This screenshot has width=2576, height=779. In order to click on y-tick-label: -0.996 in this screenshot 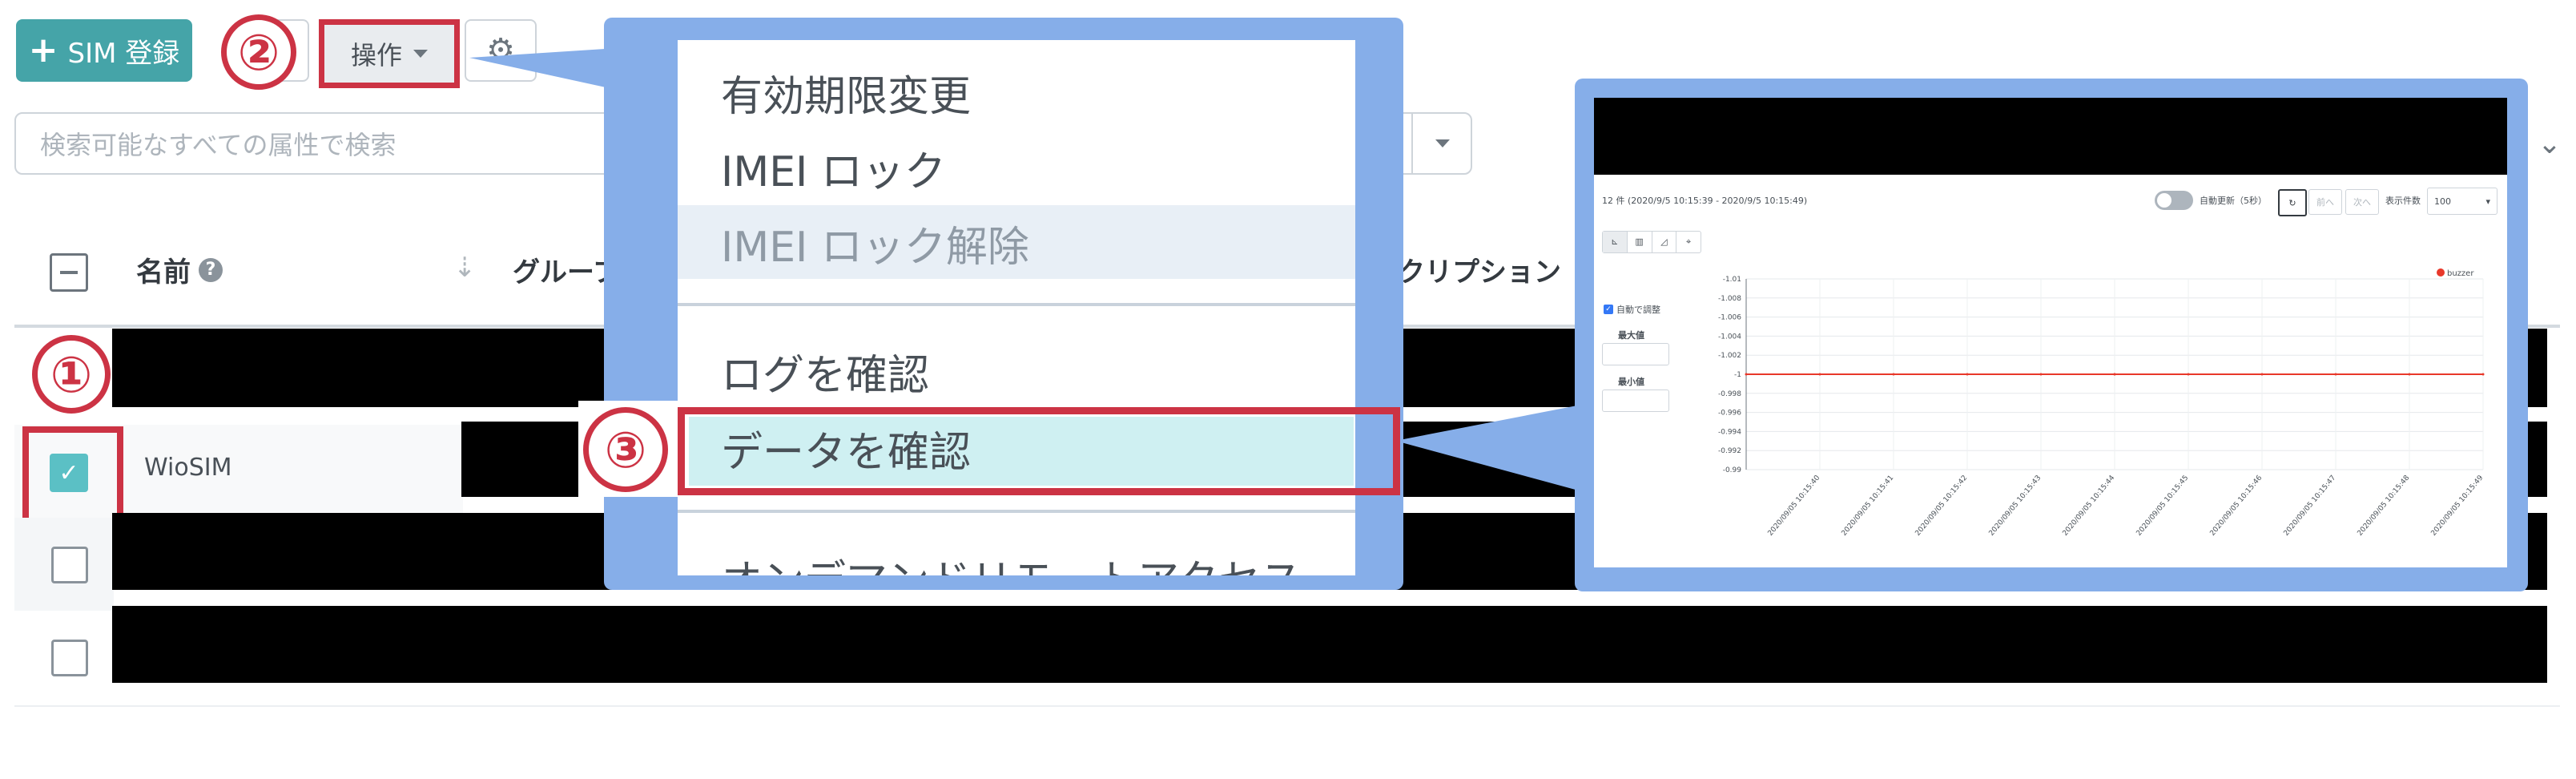, I will do `click(1730, 414)`.